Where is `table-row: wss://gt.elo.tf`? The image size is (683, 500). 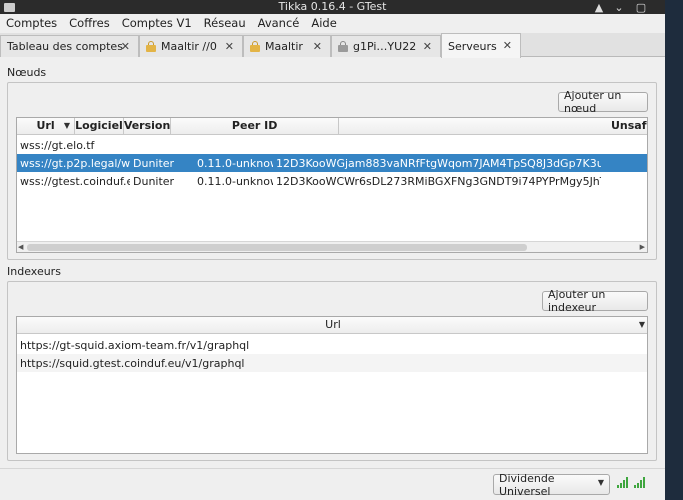
table-row: wss://gt.elo.tf is located at coordinates (332, 145).